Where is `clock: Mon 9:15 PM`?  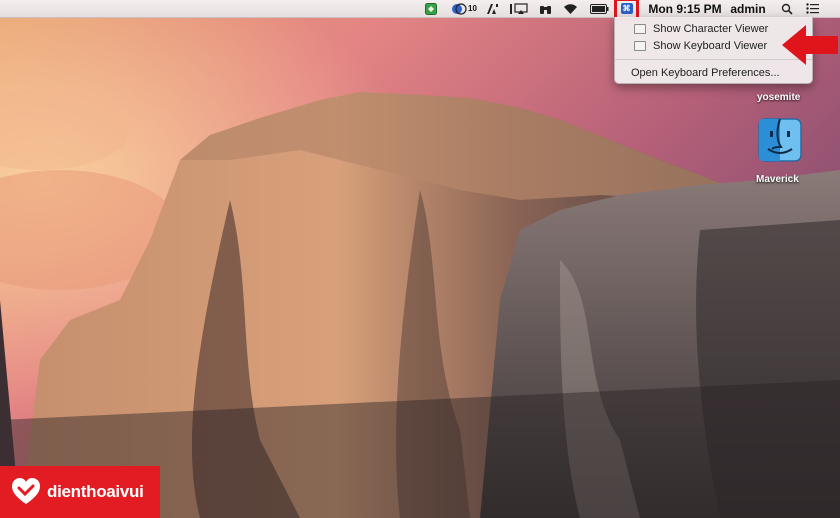
clock: Mon 9:15 PM is located at coordinates (685, 8).